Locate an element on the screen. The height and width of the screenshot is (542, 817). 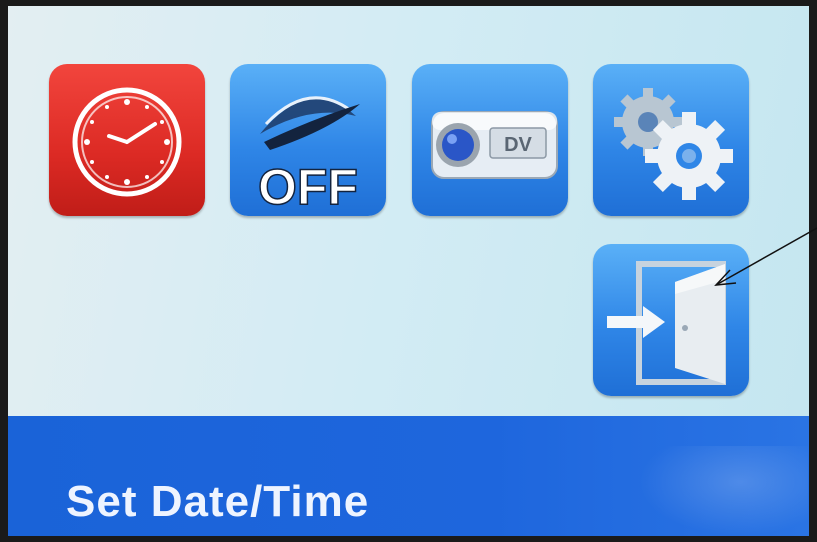
gears-icon is located at coordinates (673, 144).